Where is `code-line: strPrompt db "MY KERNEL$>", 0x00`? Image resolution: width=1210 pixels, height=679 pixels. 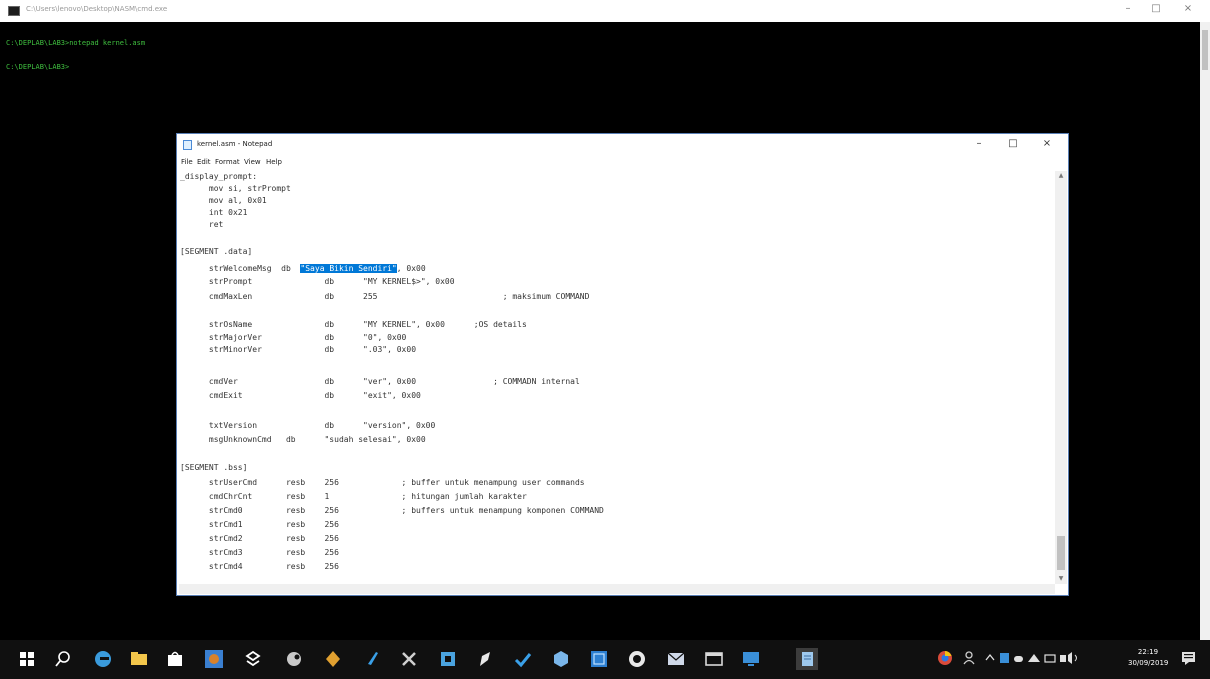
code-line: strPrompt db "MY KERNEL$>", 0x00 is located at coordinates (317, 281).